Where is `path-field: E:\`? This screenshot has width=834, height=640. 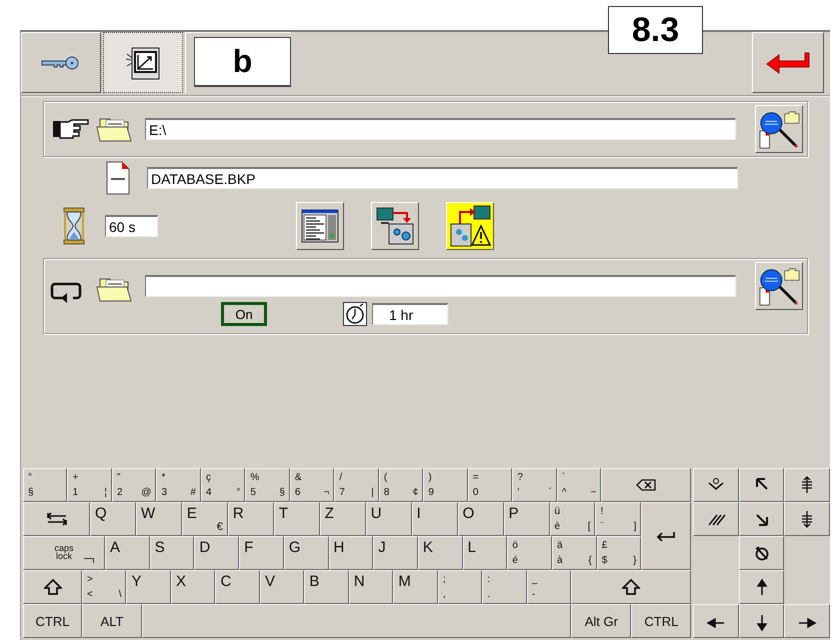 path-field: E:\ is located at coordinates (440, 129).